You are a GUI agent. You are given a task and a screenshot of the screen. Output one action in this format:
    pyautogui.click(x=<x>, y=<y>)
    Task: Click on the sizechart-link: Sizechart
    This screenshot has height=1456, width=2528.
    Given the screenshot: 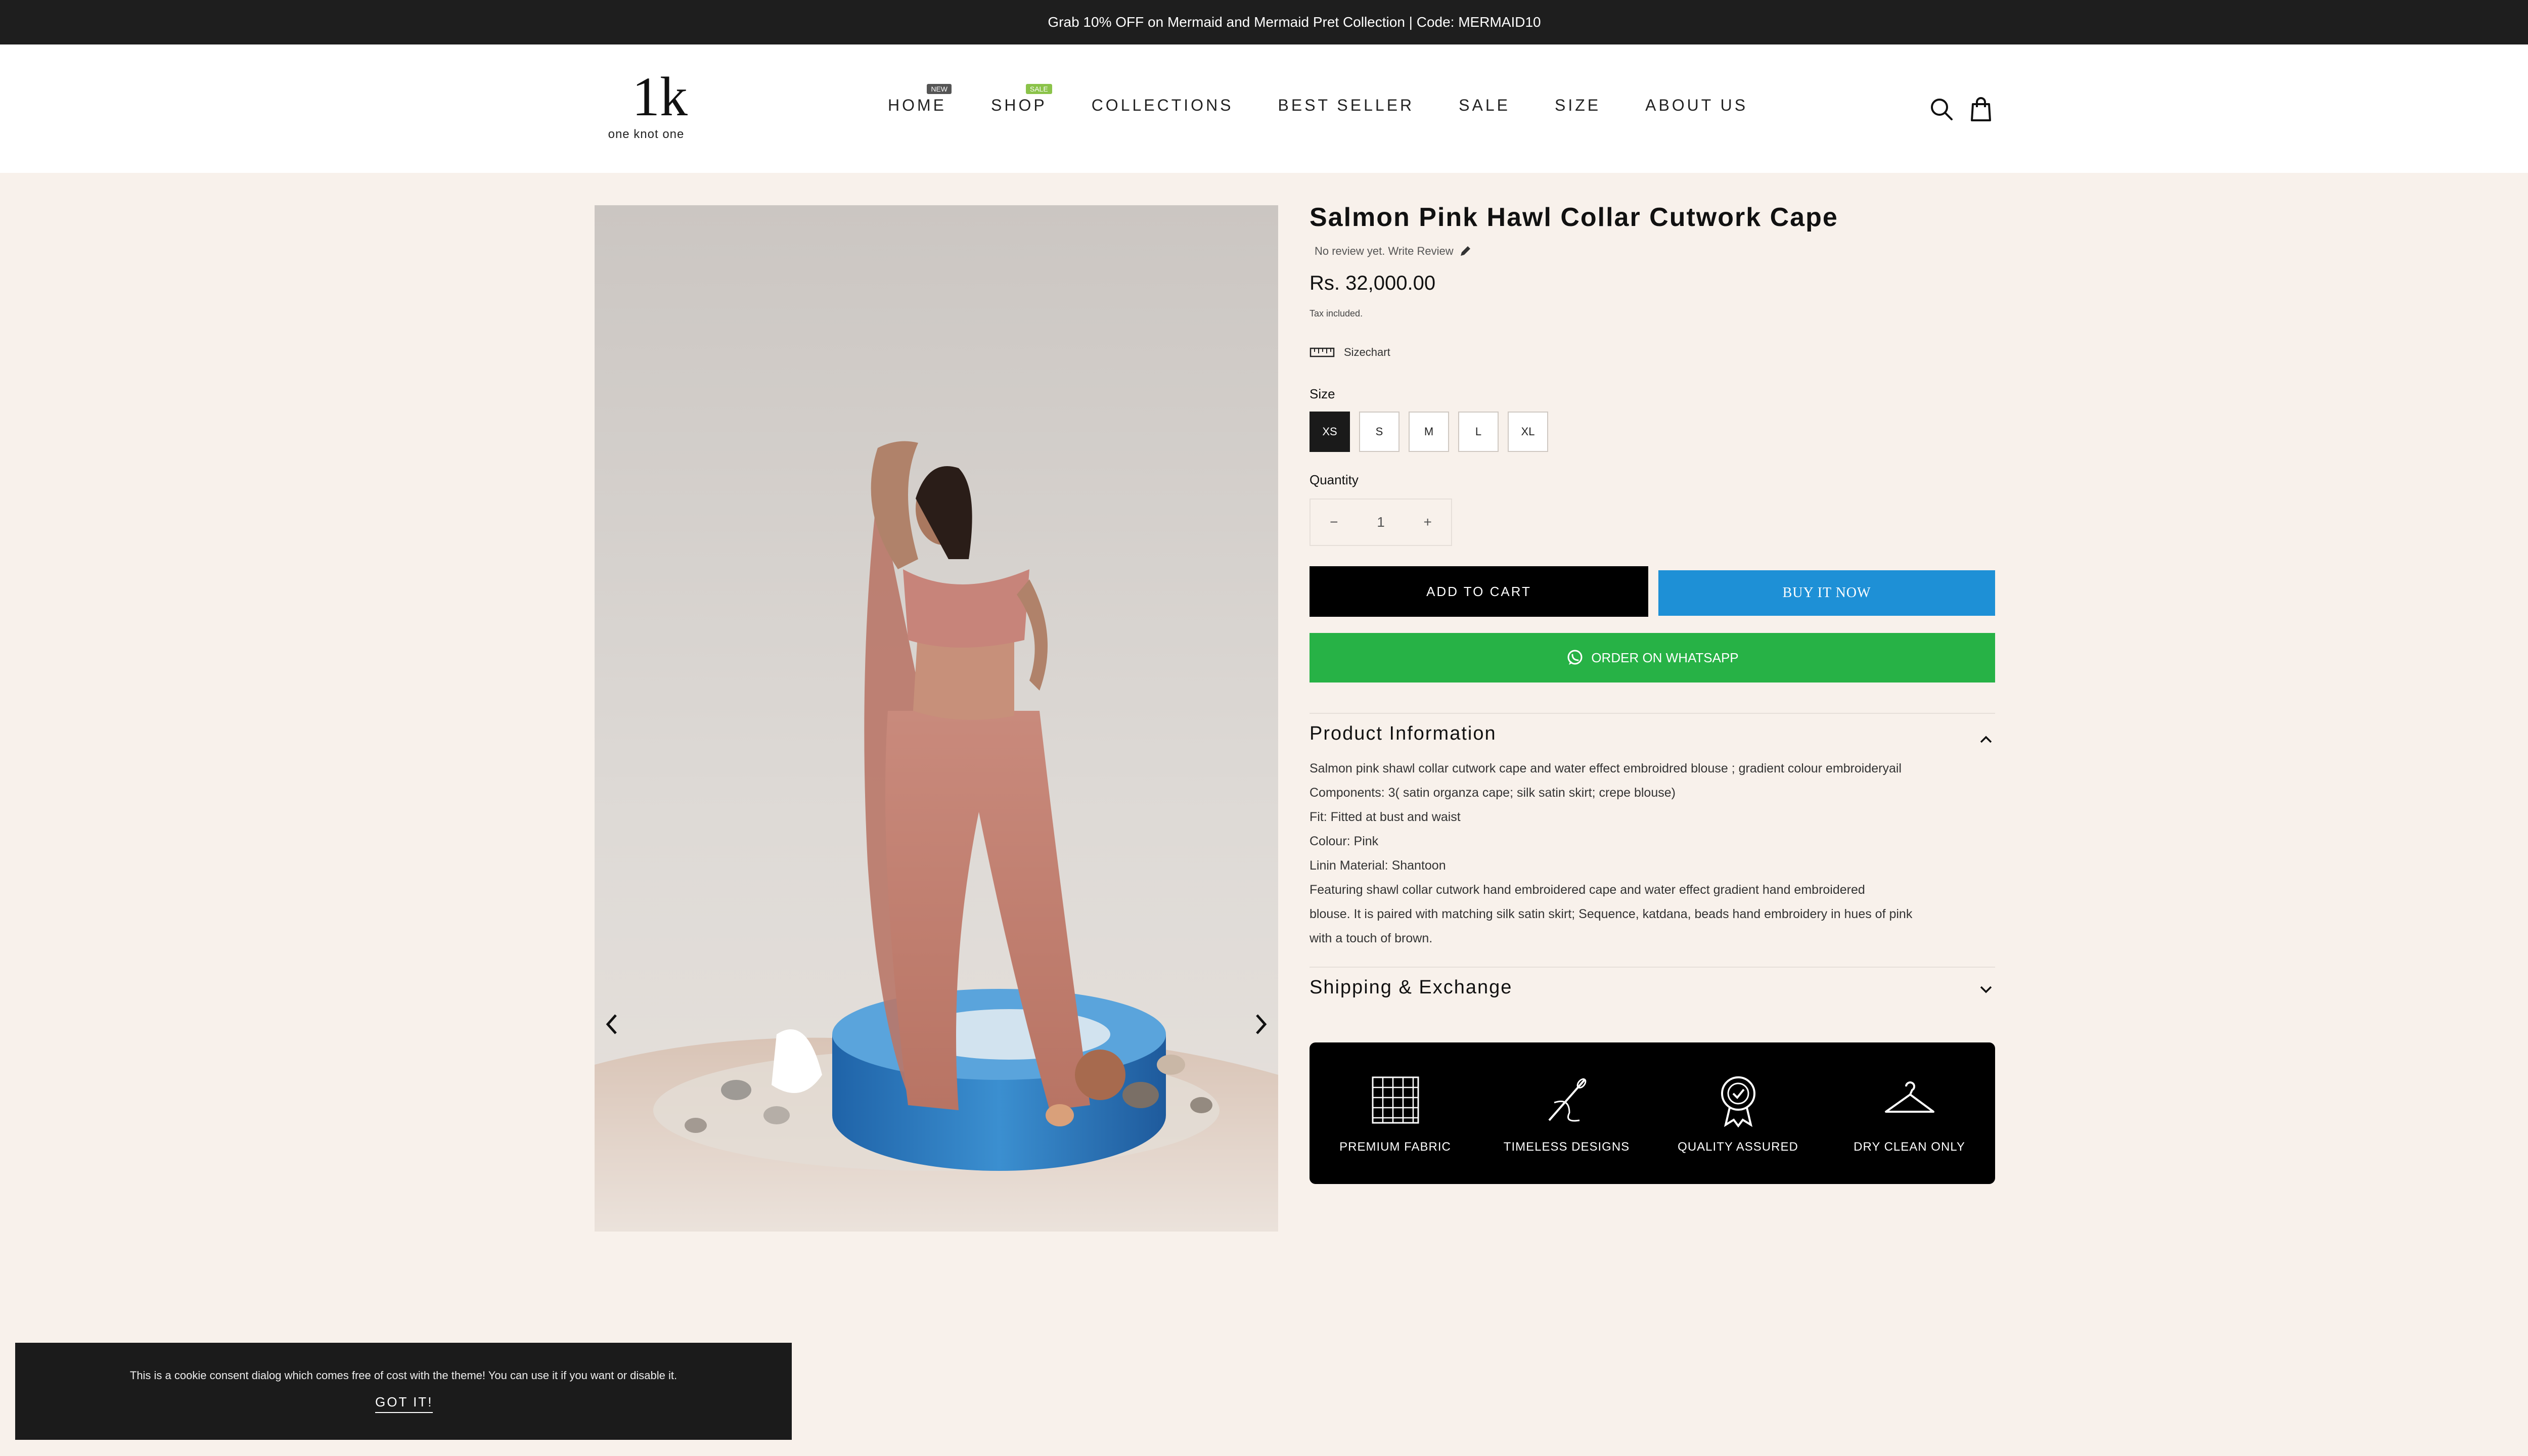 What is the action you would take?
    pyautogui.click(x=1350, y=352)
    